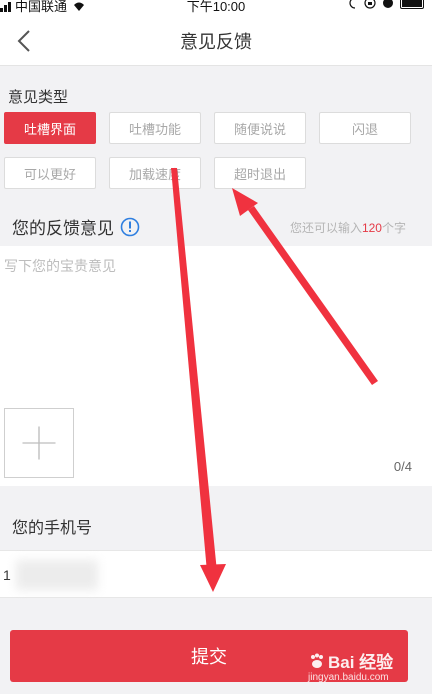  Describe the element at coordinates (365, 128) in the screenshot. I see `type-option-crash: 闪退` at that location.